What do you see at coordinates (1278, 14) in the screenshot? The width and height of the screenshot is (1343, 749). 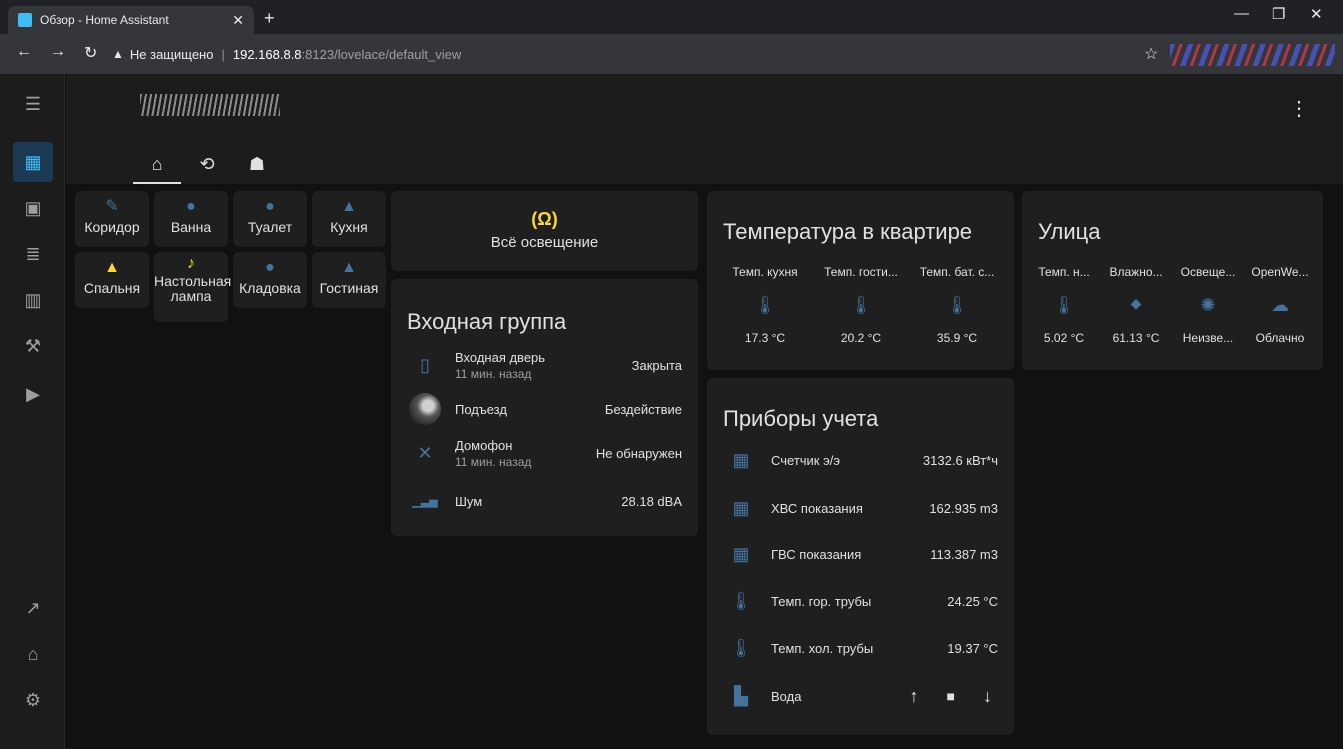 I see `restore-icon: ❐` at bounding box center [1278, 14].